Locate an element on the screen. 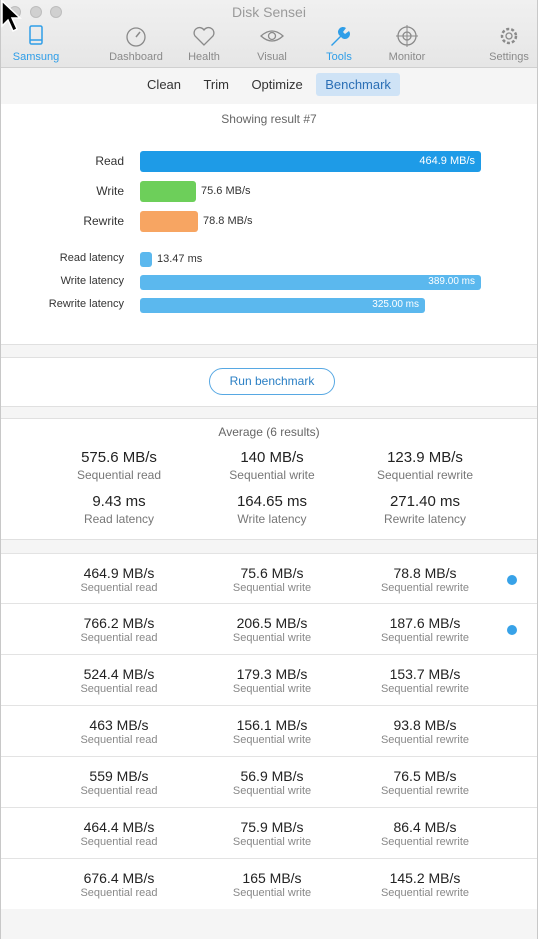 The width and height of the screenshot is (538, 939). bar-label: Write is located at coordinates (110, 191).